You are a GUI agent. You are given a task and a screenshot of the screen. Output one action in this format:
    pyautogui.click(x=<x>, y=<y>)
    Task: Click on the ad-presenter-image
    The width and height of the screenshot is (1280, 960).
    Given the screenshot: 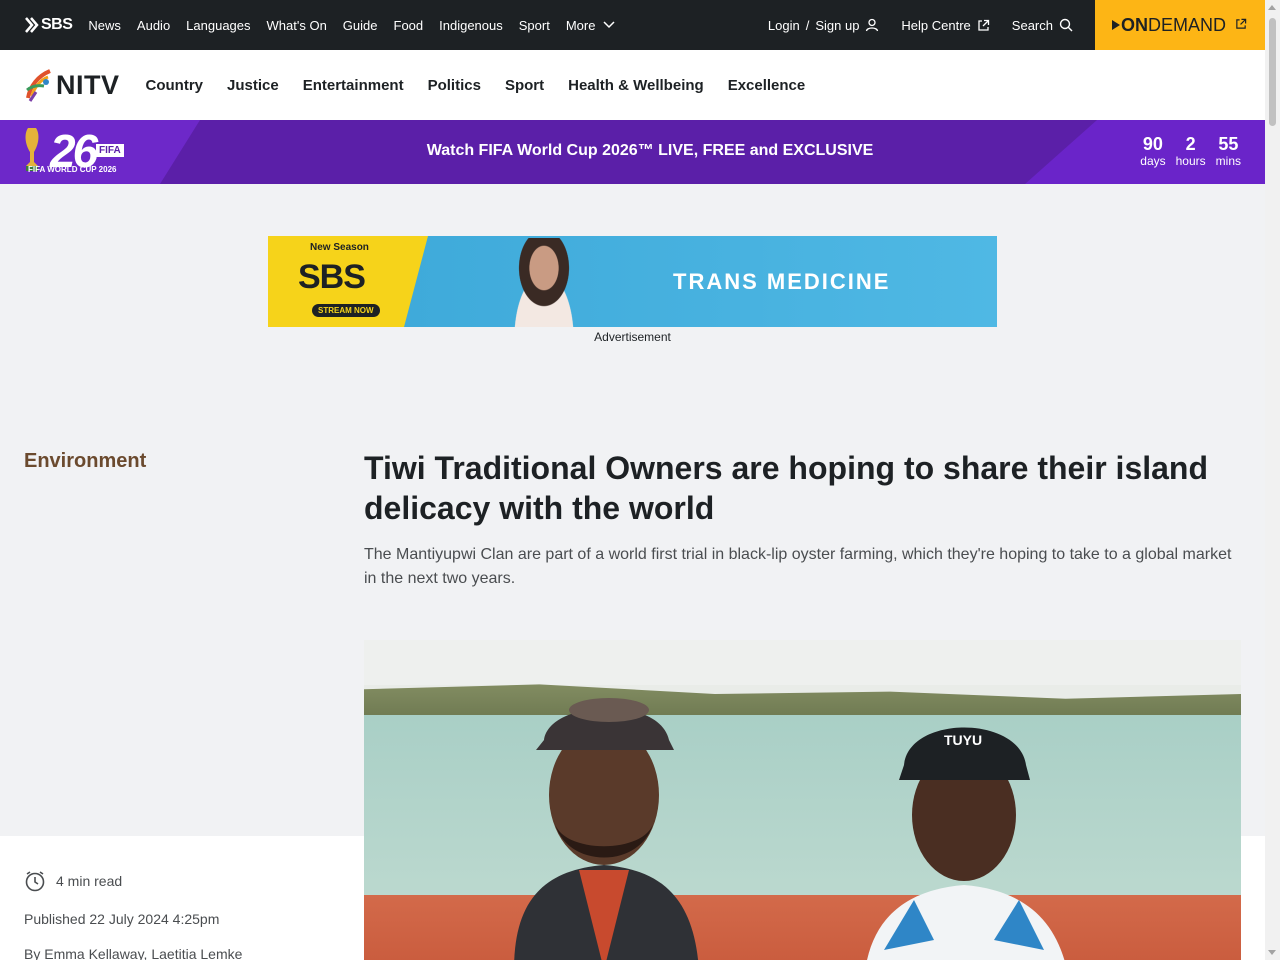 What is the action you would take?
    pyautogui.click(x=544, y=282)
    